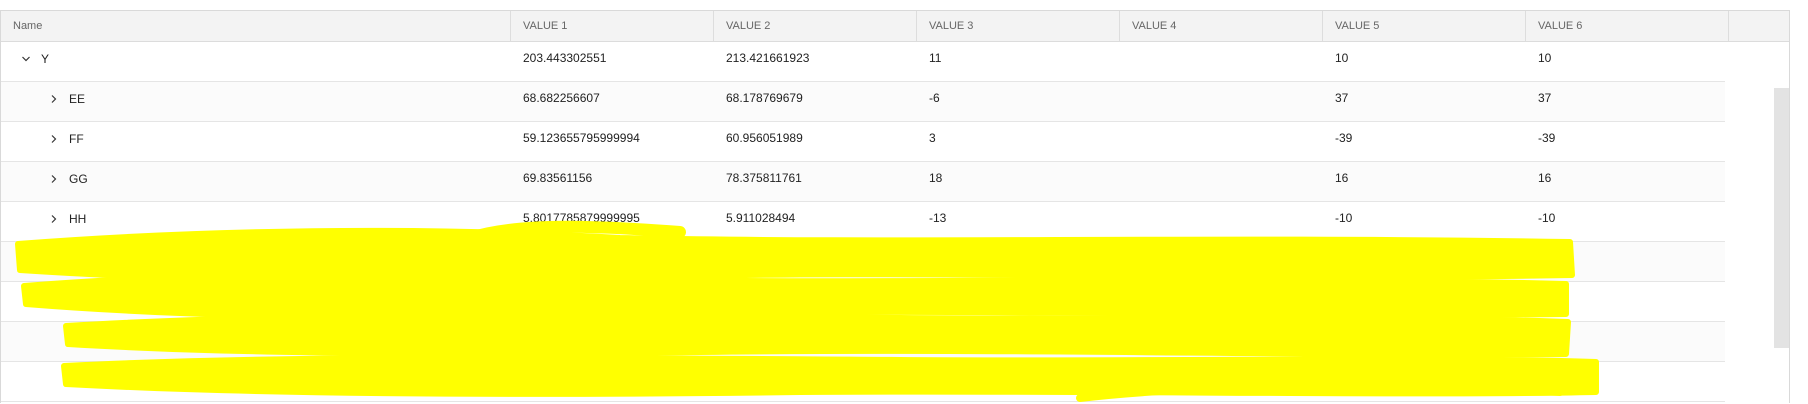  Describe the element at coordinates (1344, 218) in the screenshot. I see `cell-value-5: -10` at that location.